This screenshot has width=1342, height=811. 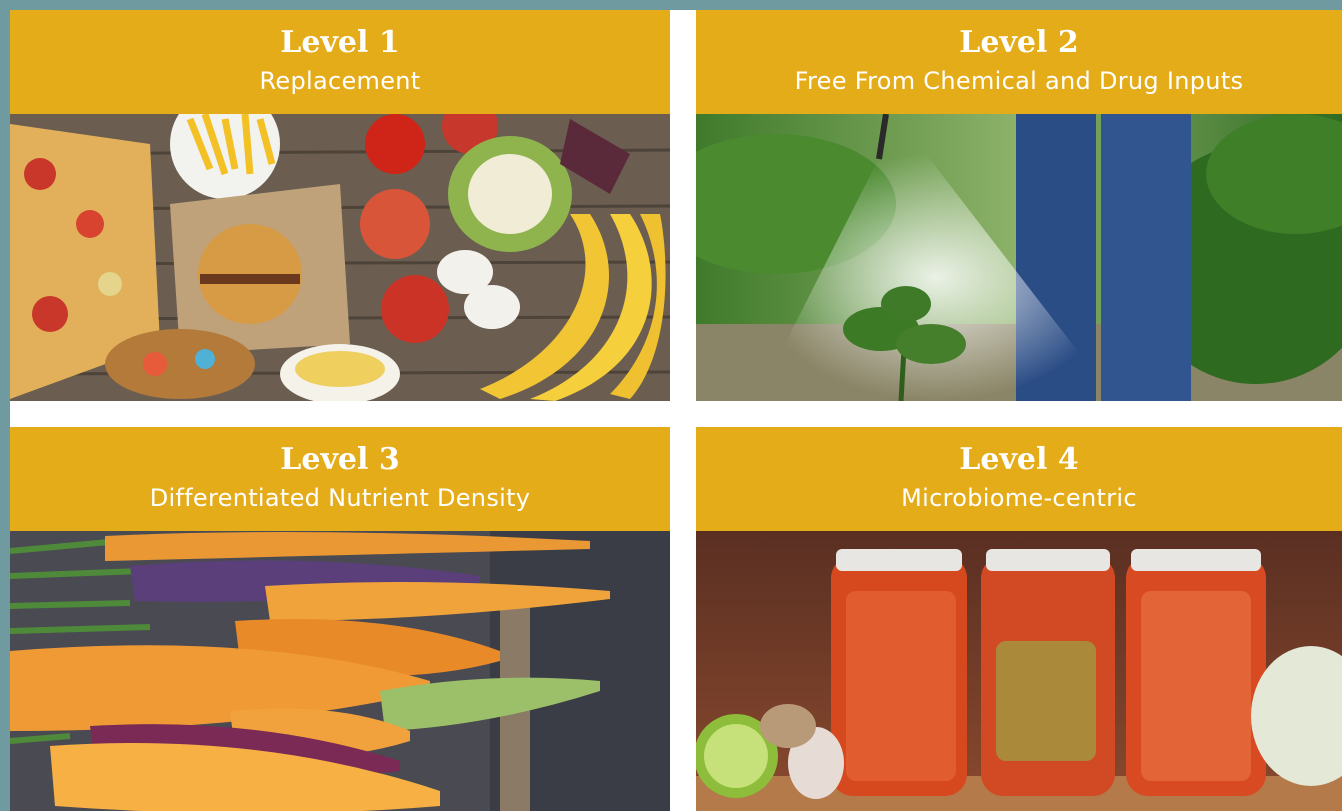 I want to click on frame-left-border, so click(x=5, y=405).